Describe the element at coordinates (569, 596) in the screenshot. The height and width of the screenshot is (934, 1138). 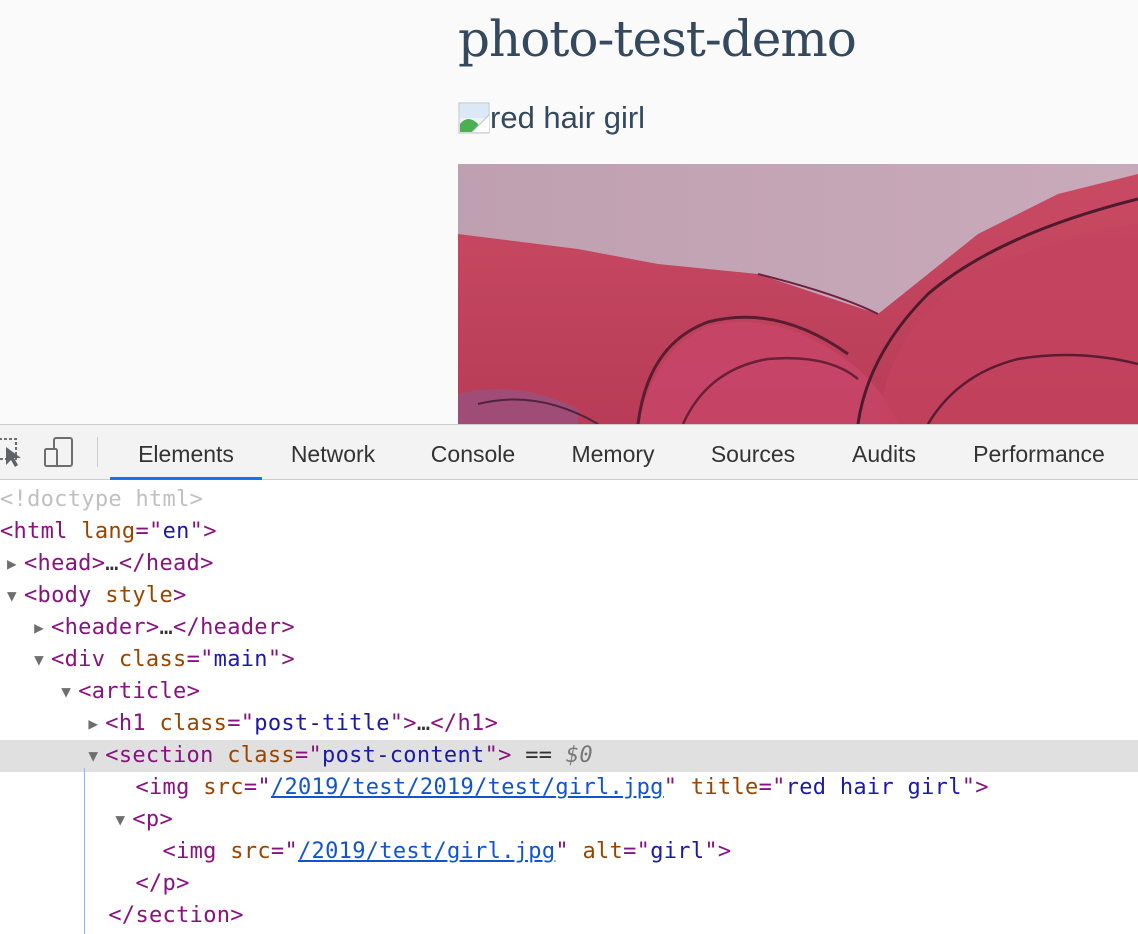
I see `dom-node-body: ▼ <body style>` at that location.